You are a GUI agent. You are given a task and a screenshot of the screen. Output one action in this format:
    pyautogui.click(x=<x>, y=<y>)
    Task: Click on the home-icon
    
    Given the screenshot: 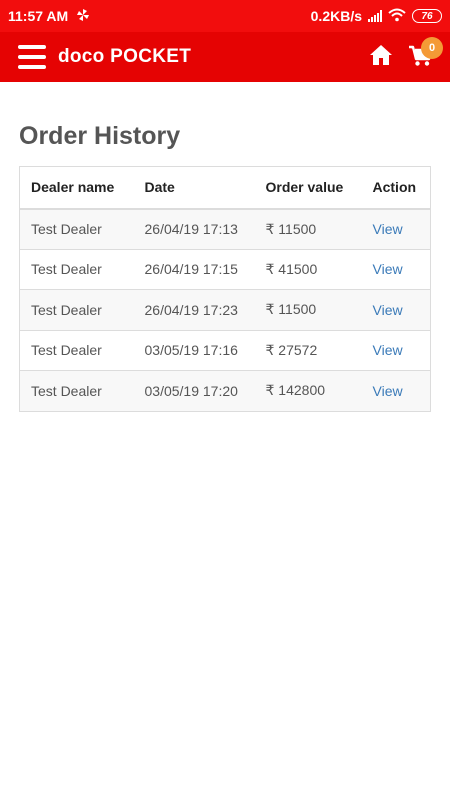 What is the action you would take?
    pyautogui.click(x=381, y=56)
    